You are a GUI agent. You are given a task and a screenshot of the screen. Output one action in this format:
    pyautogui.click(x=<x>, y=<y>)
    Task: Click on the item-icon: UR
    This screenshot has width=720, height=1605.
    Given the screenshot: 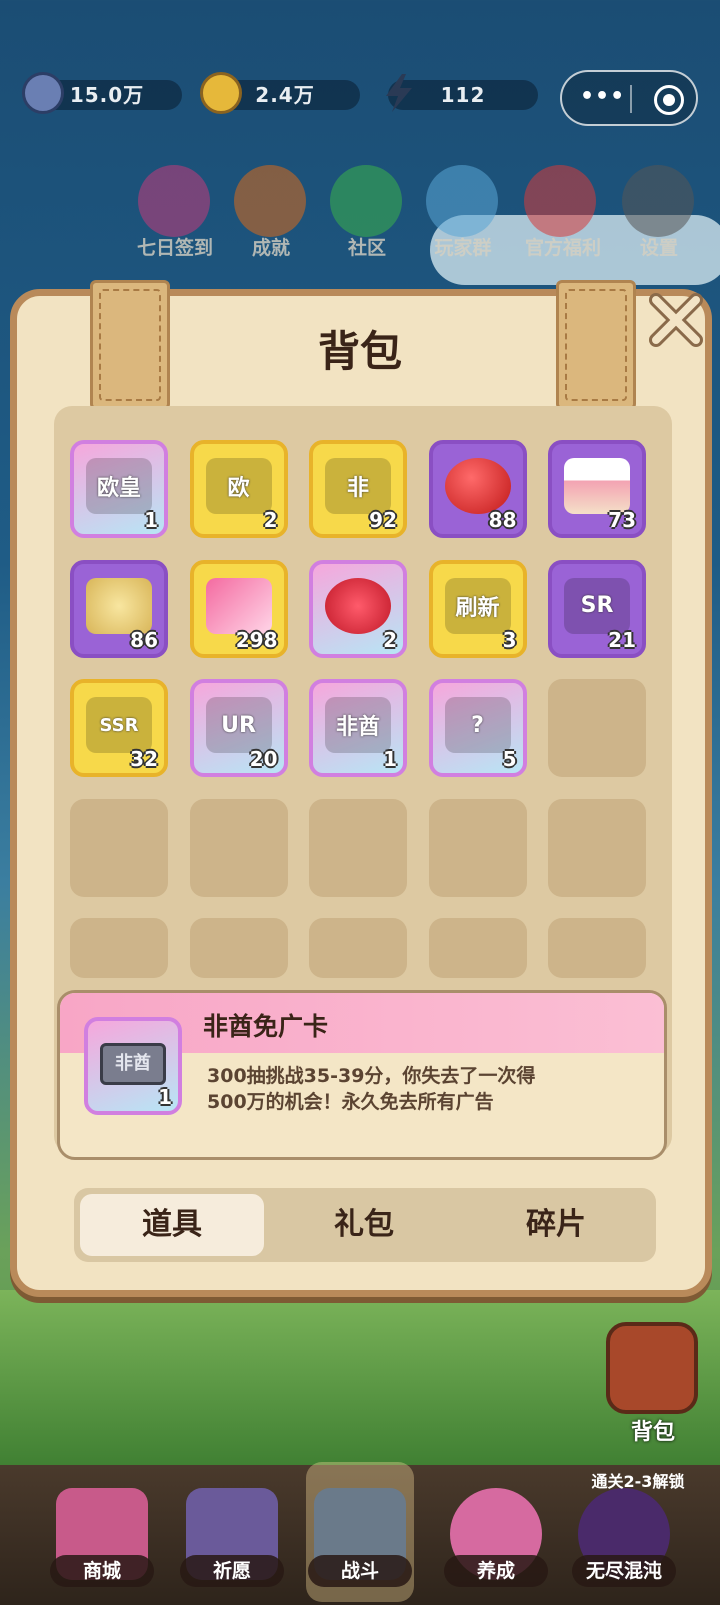 What is the action you would take?
    pyautogui.click(x=238, y=725)
    